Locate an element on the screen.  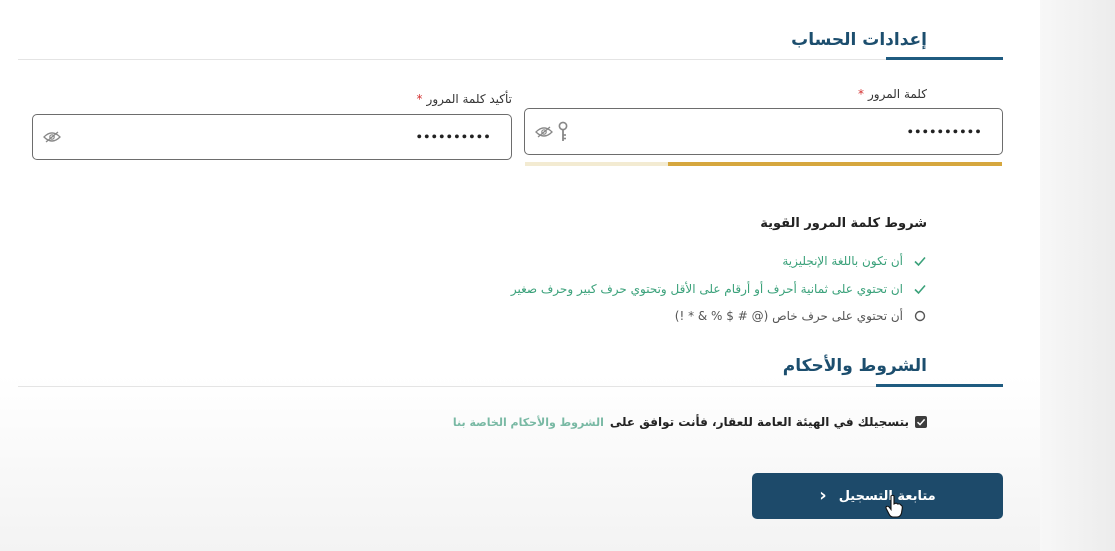
terms-link: الشروط والأحكام الخاصة بنا is located at coordinates (528, 422).